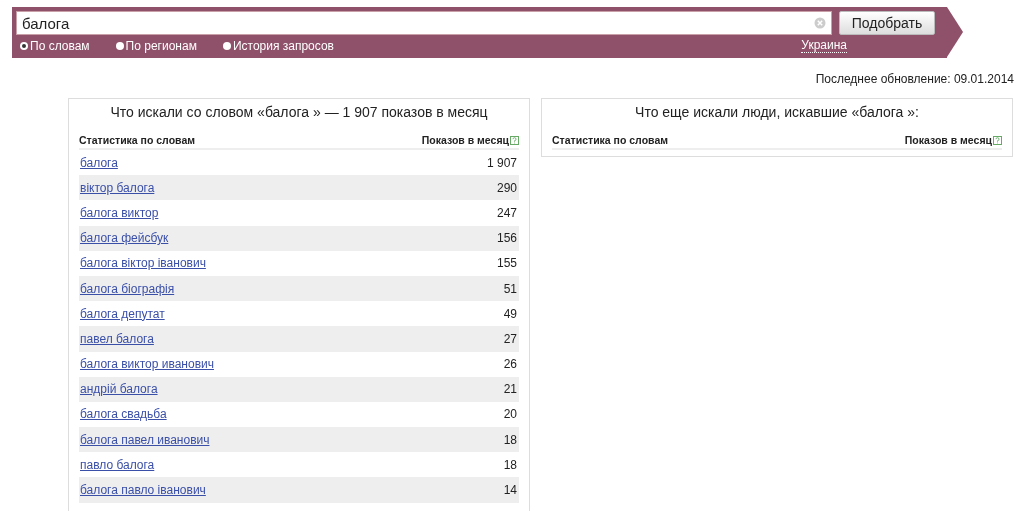  I want to click on count-cell: 156, so click(506, 238).